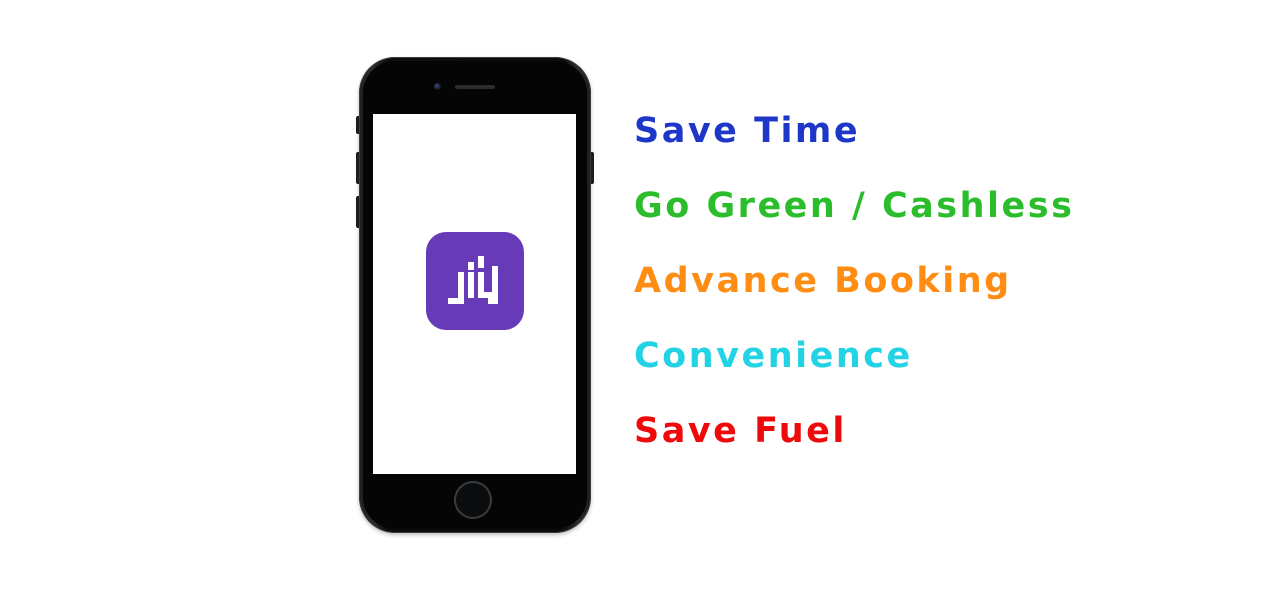  I want to click on feature-item: Save Fuel, so click(740, 431).